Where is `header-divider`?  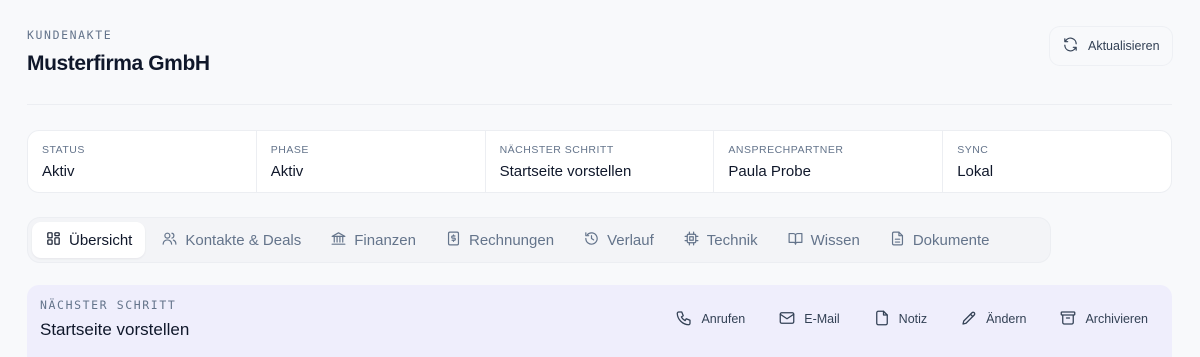
header-divider is located at coordinates (599, 104).